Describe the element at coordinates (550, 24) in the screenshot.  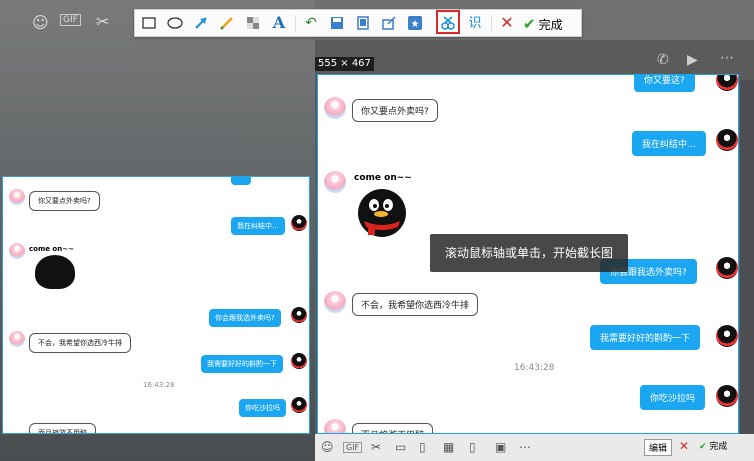
I see `done-label: 完成` at that location.